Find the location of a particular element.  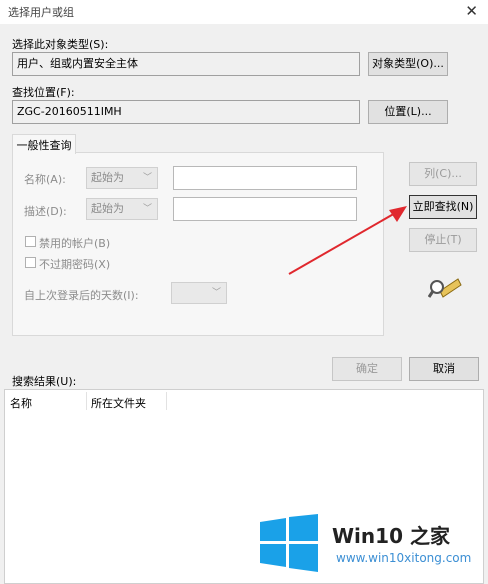

tab-general-query: 一般性查询 is located at coordinates (44, 144).